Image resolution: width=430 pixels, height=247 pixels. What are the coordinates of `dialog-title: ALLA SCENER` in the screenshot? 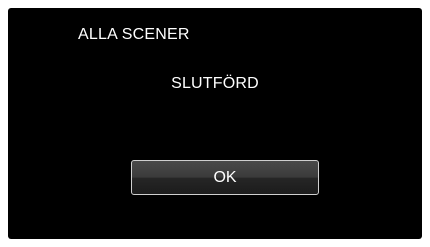 It's located at (134, 34).